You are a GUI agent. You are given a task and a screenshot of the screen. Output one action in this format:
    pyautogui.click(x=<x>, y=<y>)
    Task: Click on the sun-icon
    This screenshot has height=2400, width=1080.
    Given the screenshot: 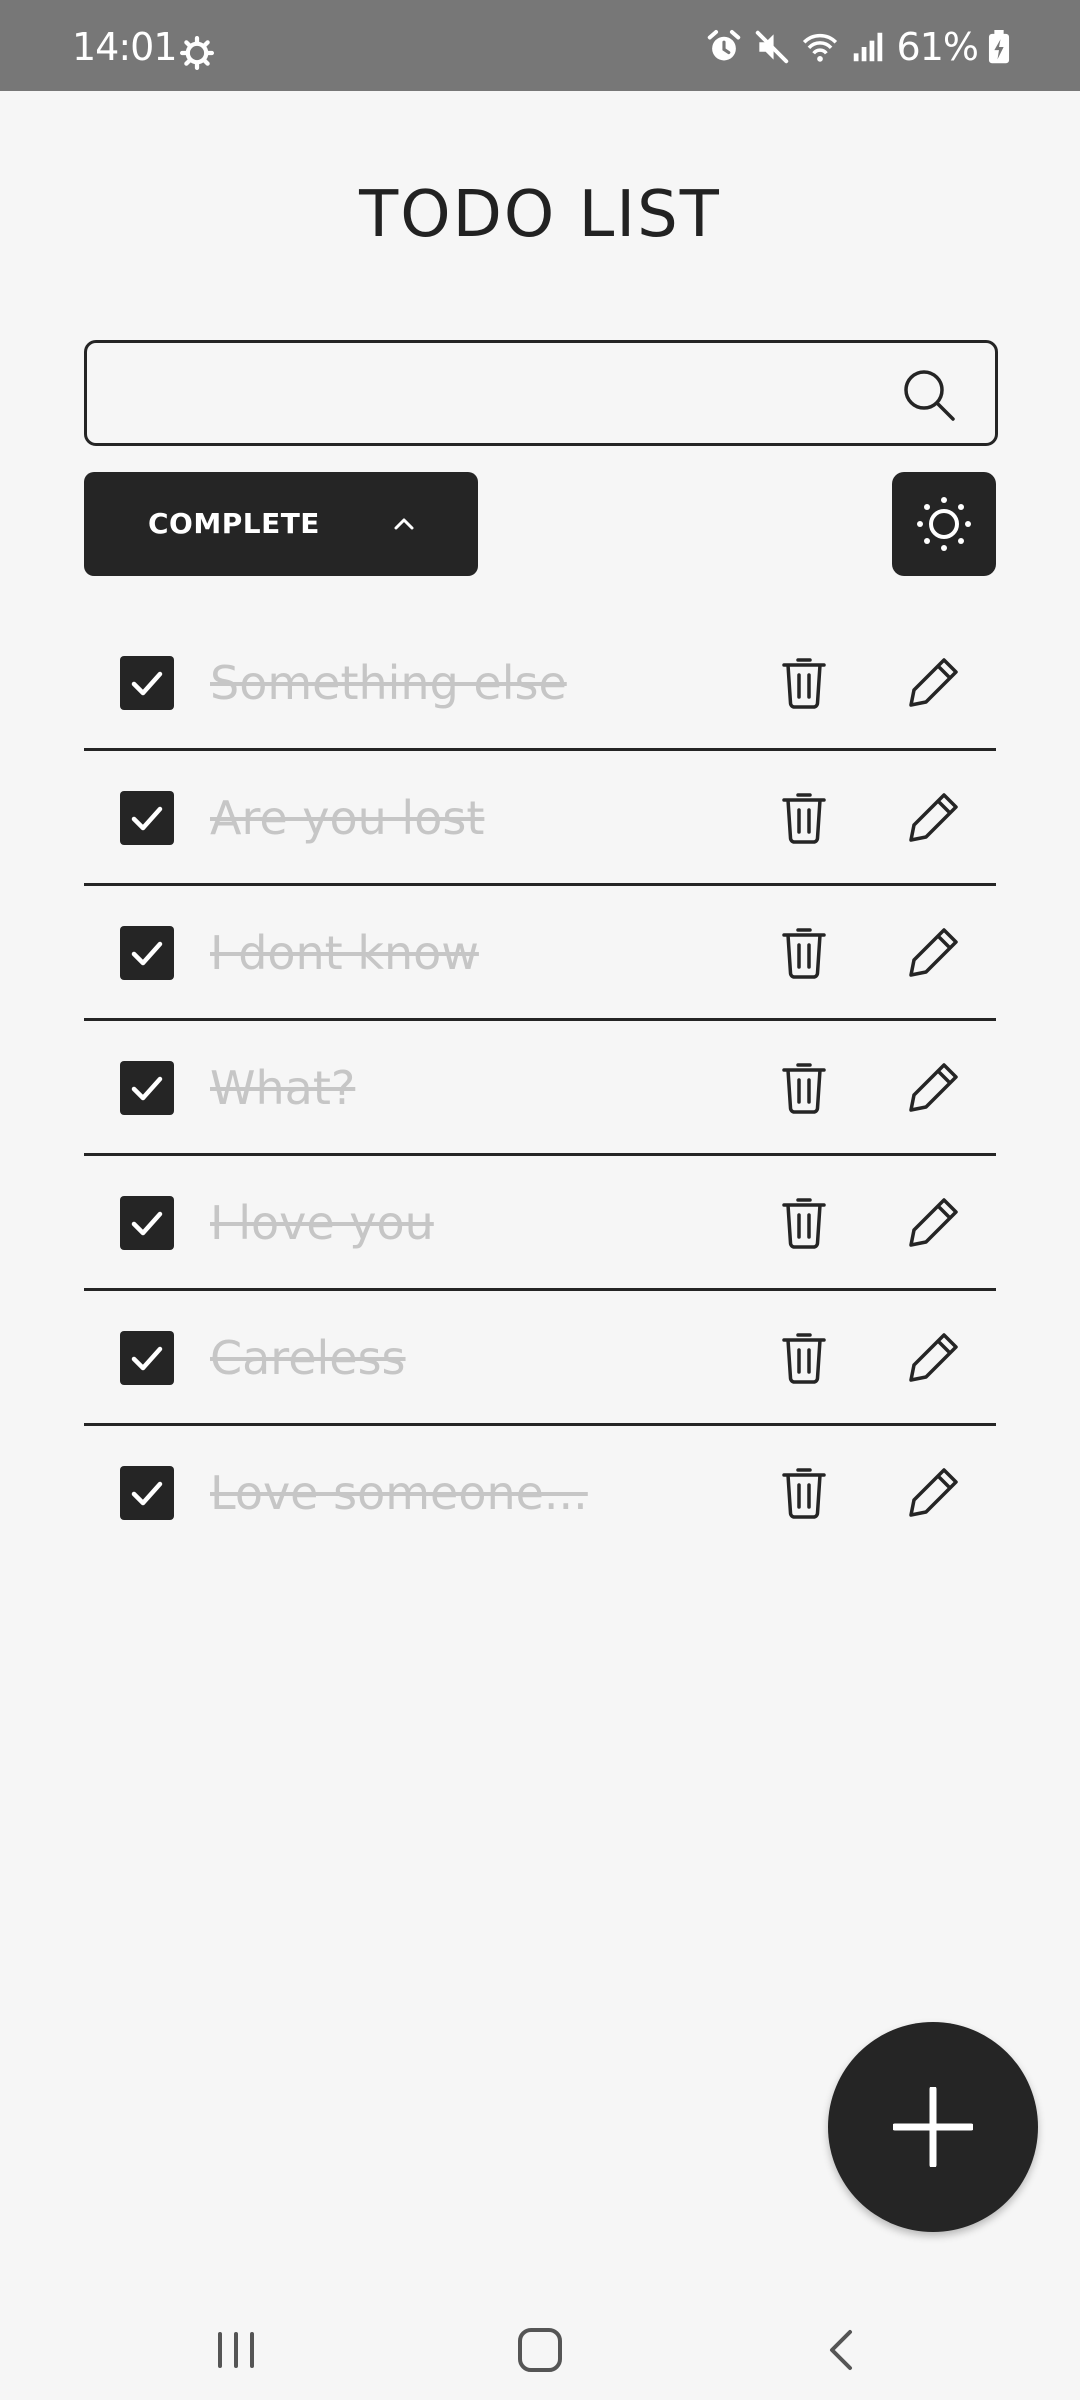 What is the action you would take?
    pyautogui.click(x=944, y=524)
    